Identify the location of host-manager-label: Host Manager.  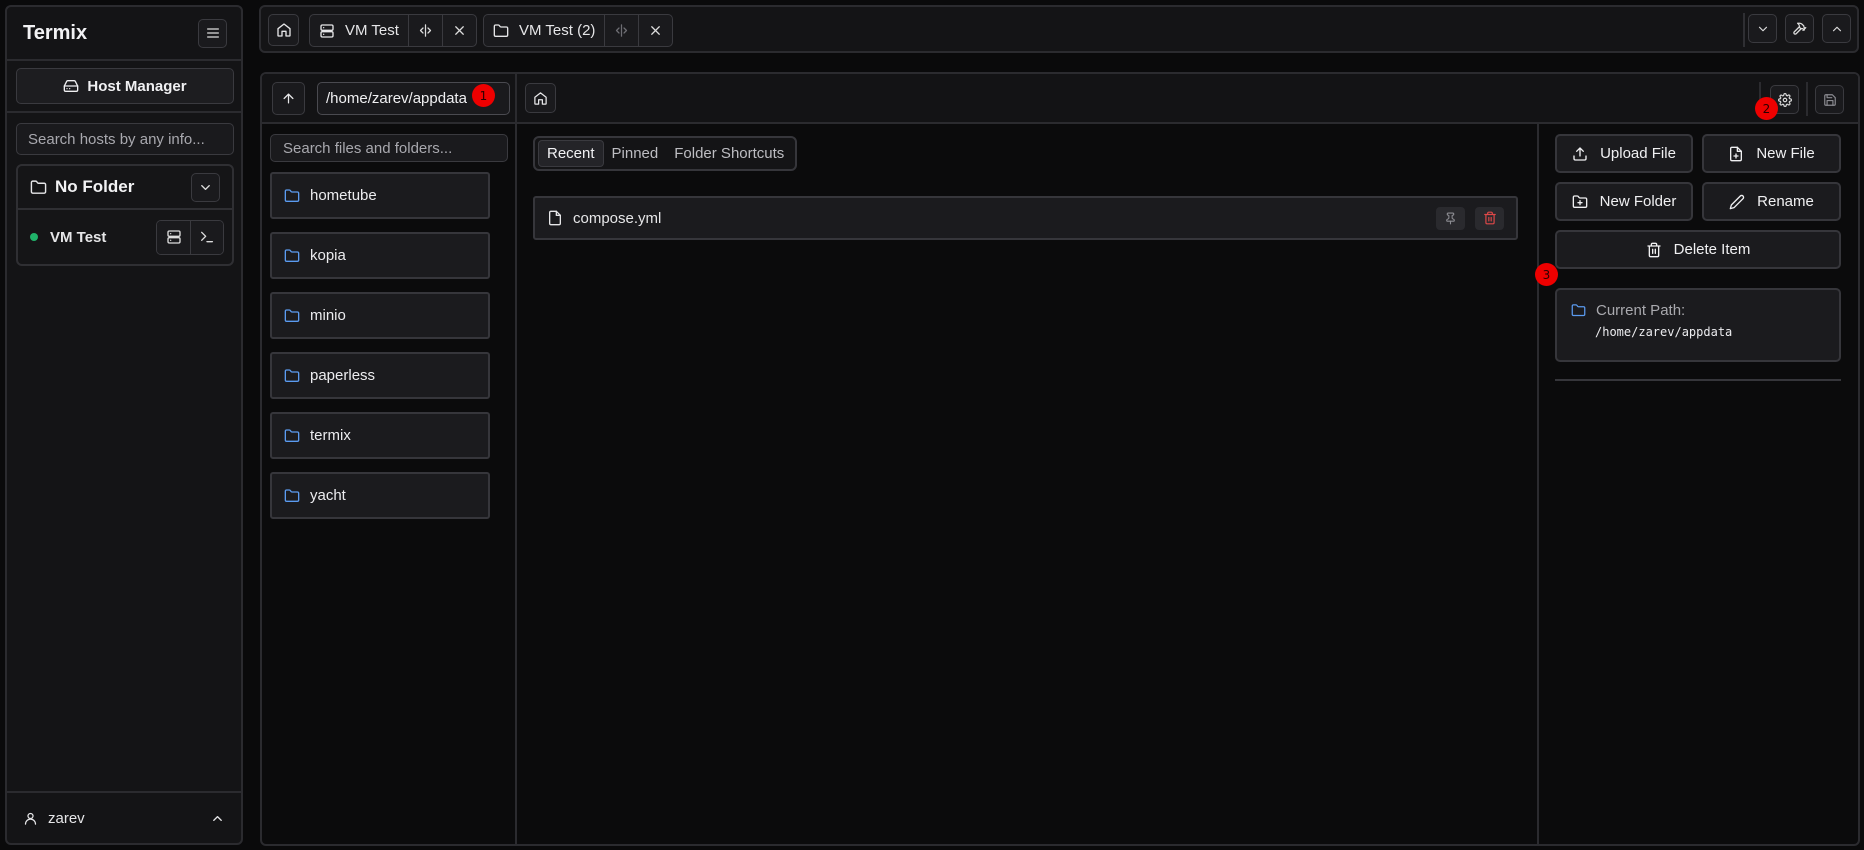
(137, 86).